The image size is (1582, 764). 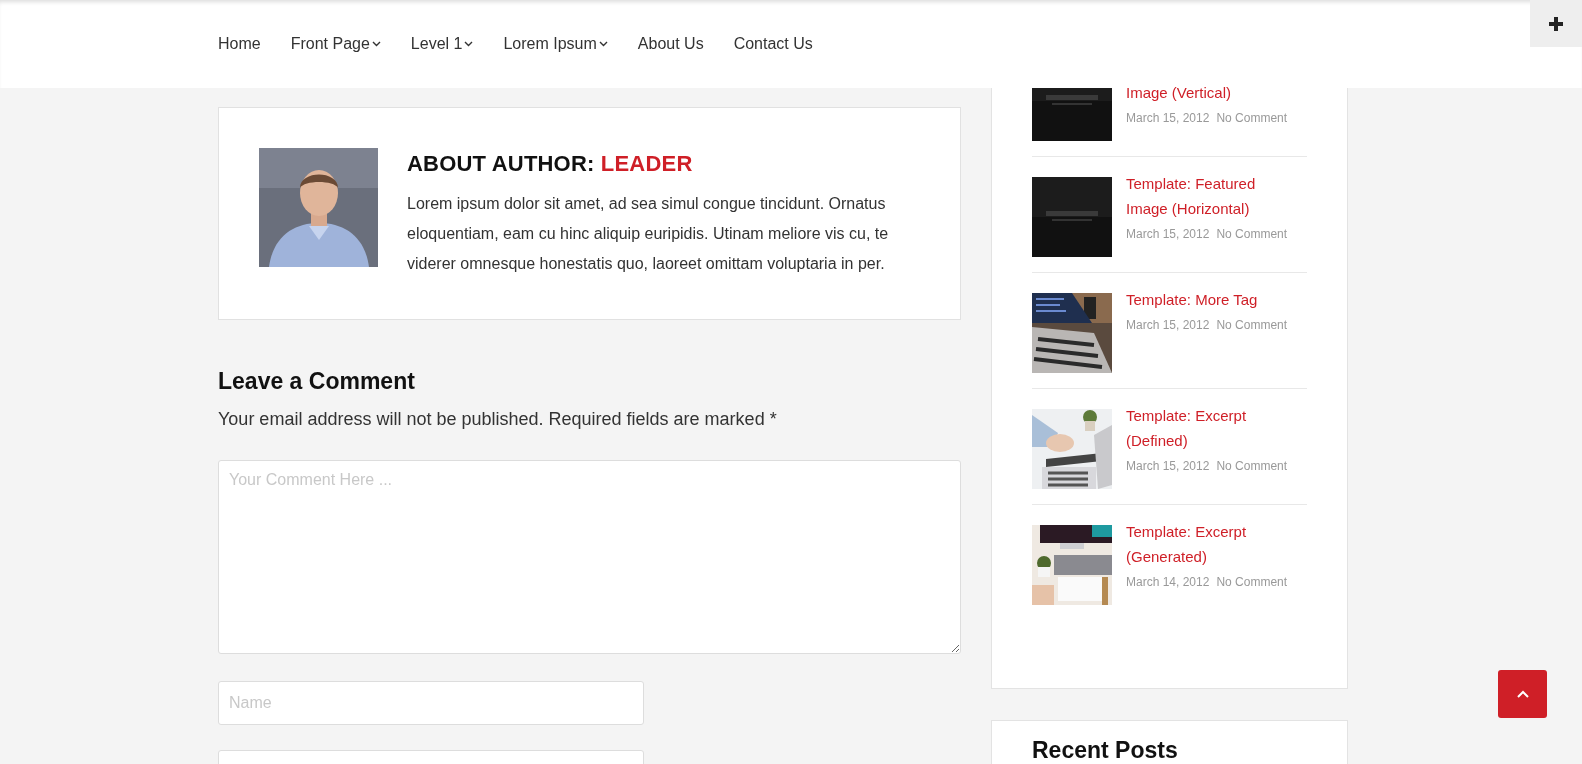 I want to click on post-title-link: Image (Vertical), so click(x=1211, y=92).